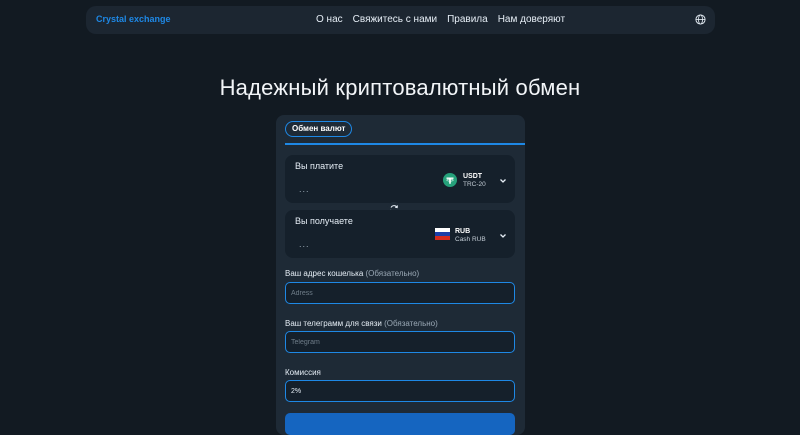 The image size is (800, 435). I want to click on nav-link-contact: Свяжитесь с нами, so click(395, 19).